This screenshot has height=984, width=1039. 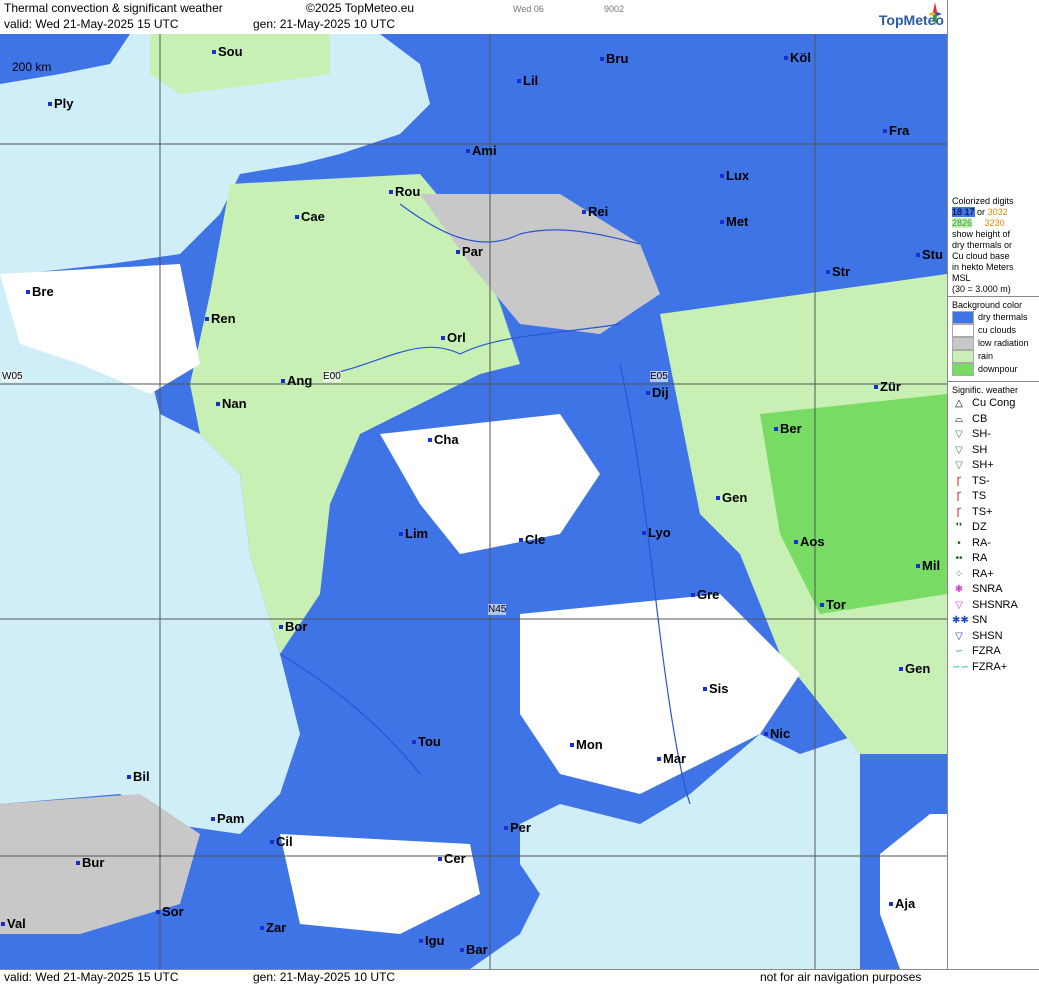 What do you see at coordinates (276, 927) in the screenshot?
I see `city-label: Zar` at bounding box center [276, 927].